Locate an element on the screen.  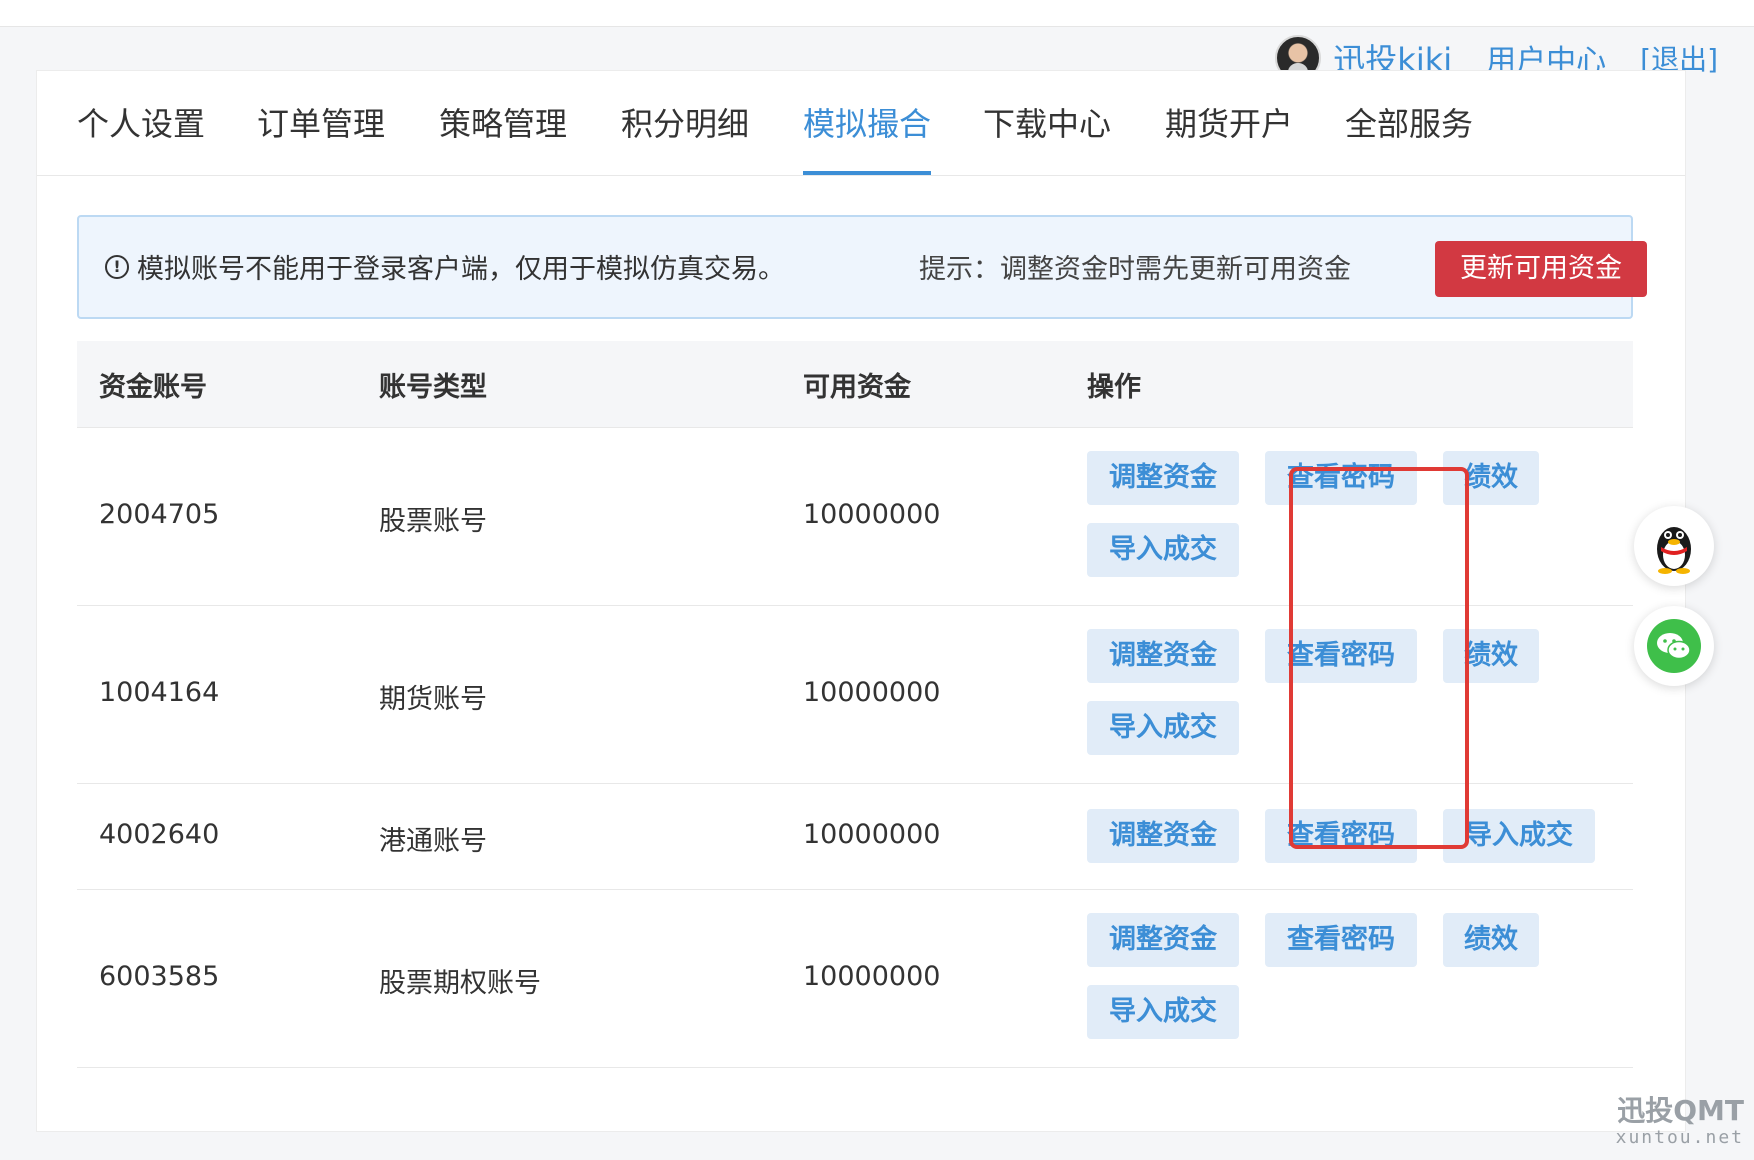
performance-button: 绩效 is located at coordinates (1491, 940).